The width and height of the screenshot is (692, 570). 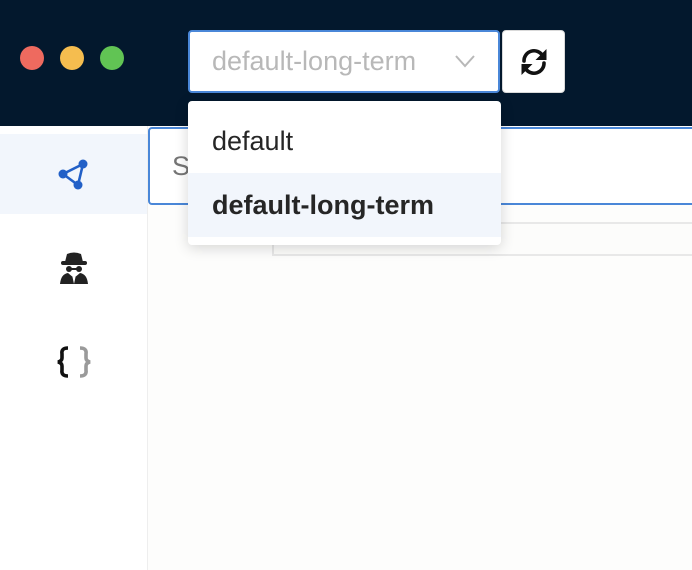 I want to click on sidebar-item-spy, so click(x=73, y=268).